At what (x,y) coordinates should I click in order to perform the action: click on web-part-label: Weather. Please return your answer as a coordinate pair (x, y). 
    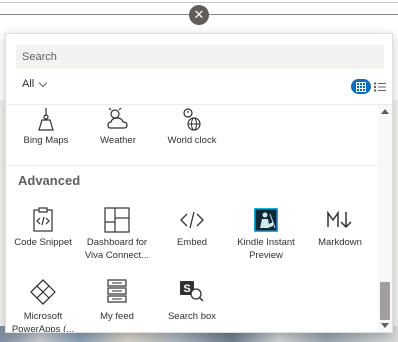
    Looking at the image, I should click on (118, 140).